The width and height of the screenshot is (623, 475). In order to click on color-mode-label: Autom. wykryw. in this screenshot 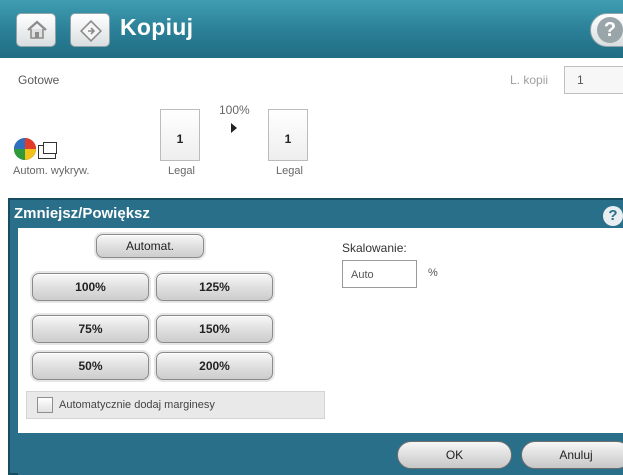, I will do `click(51, 171)`.